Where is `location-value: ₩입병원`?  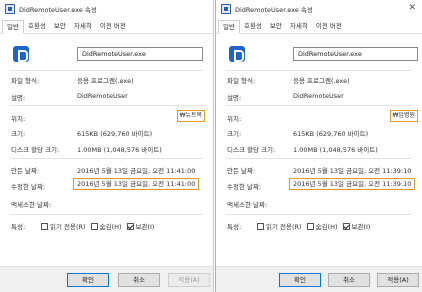 location-value: ₩입병원 is located at coordinates (403, 116).